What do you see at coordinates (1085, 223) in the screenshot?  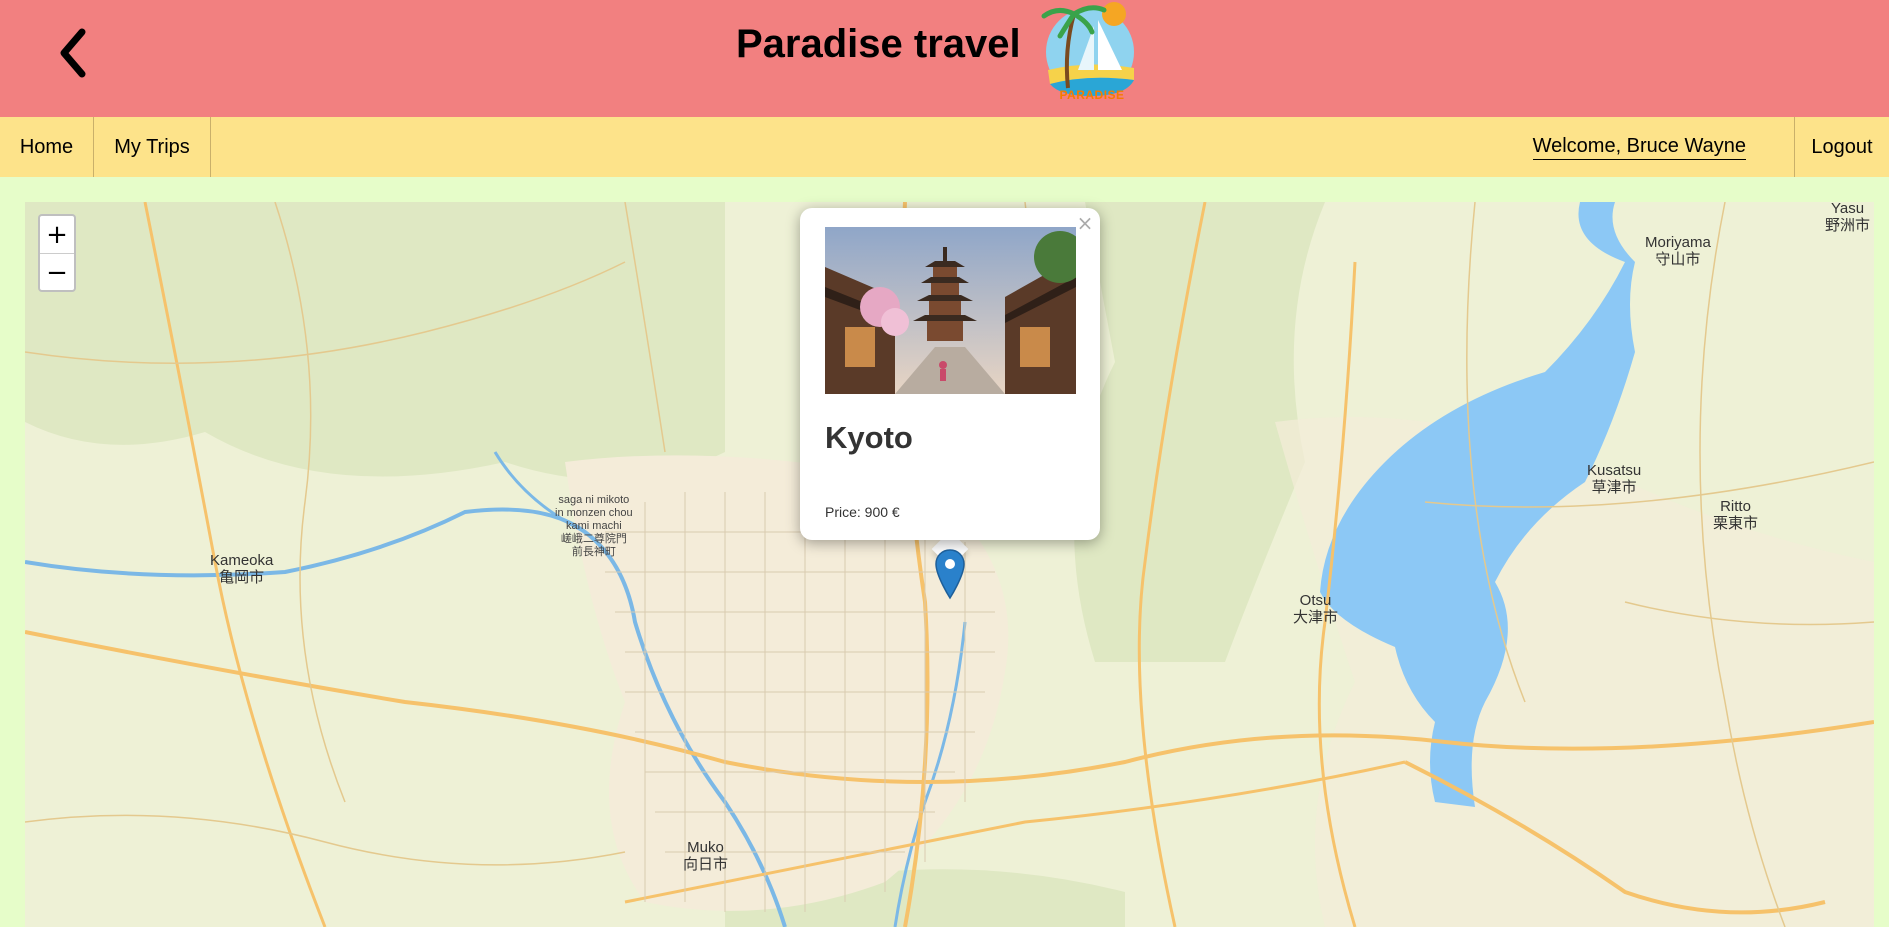 I see `popup-close-button: ×` at bounding box center [1085, 223].